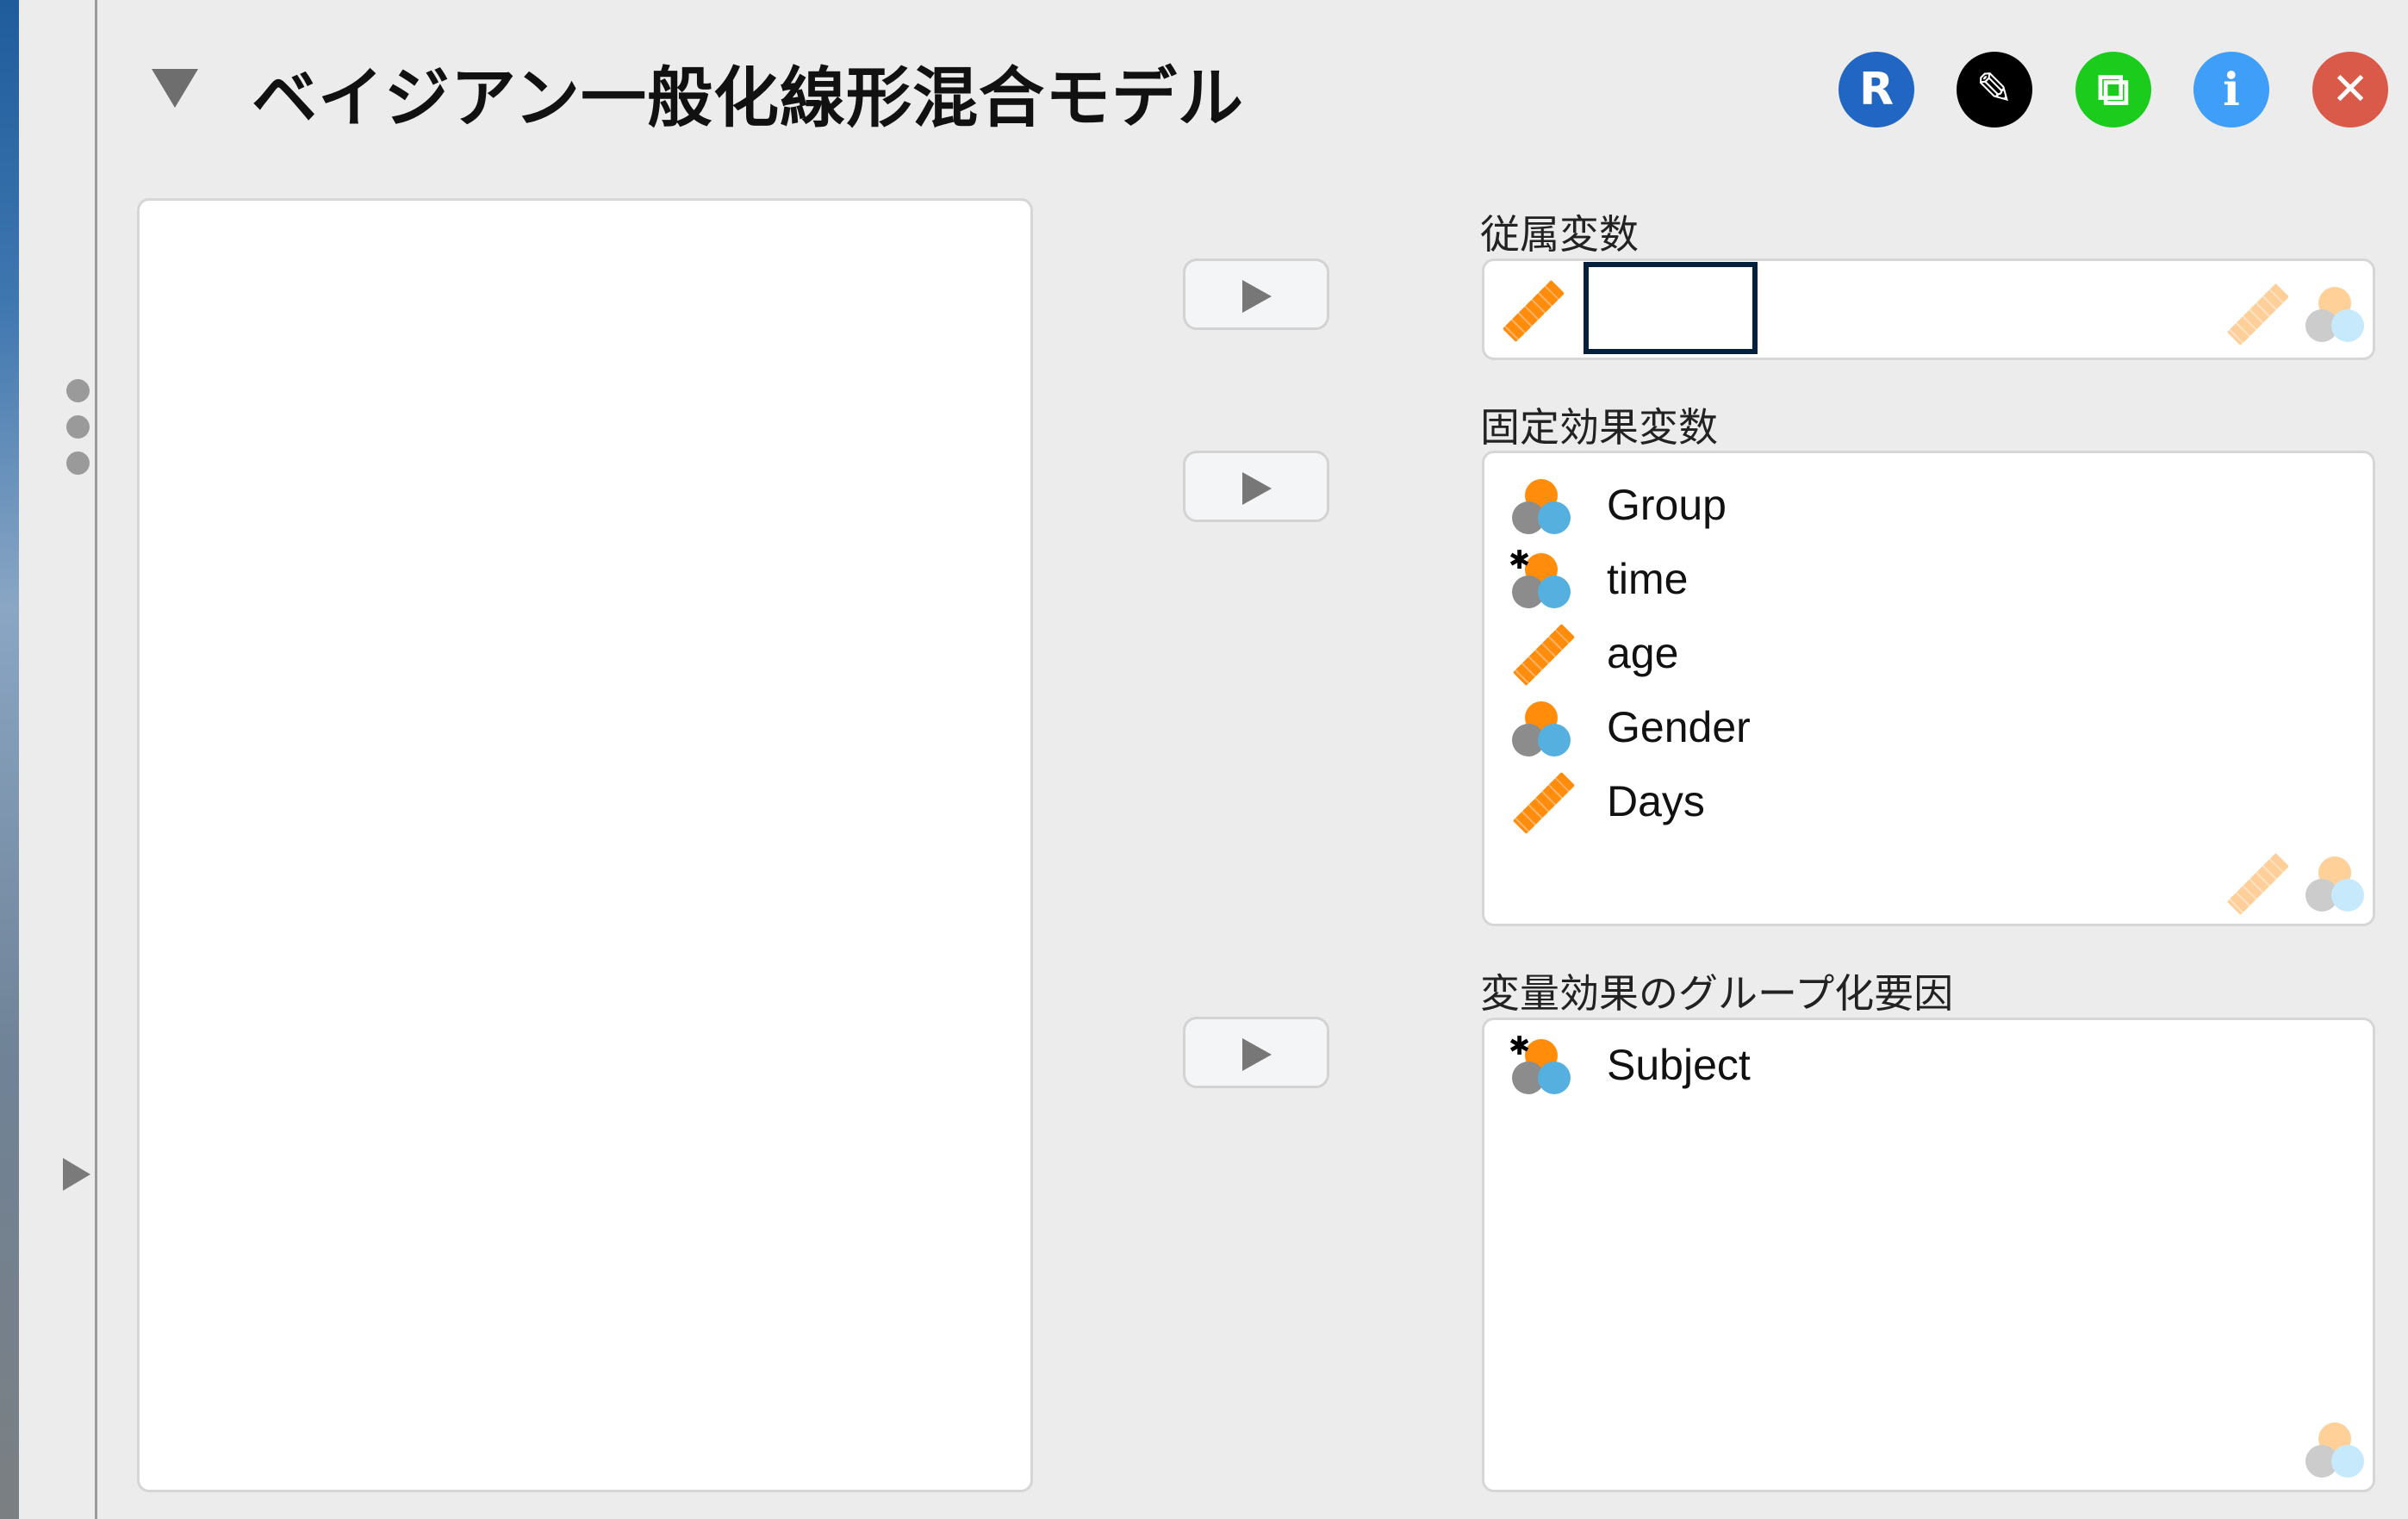 This screenshot has width=2408, height=1519. I want to click on variable-name: Group, so click(1667, 505).